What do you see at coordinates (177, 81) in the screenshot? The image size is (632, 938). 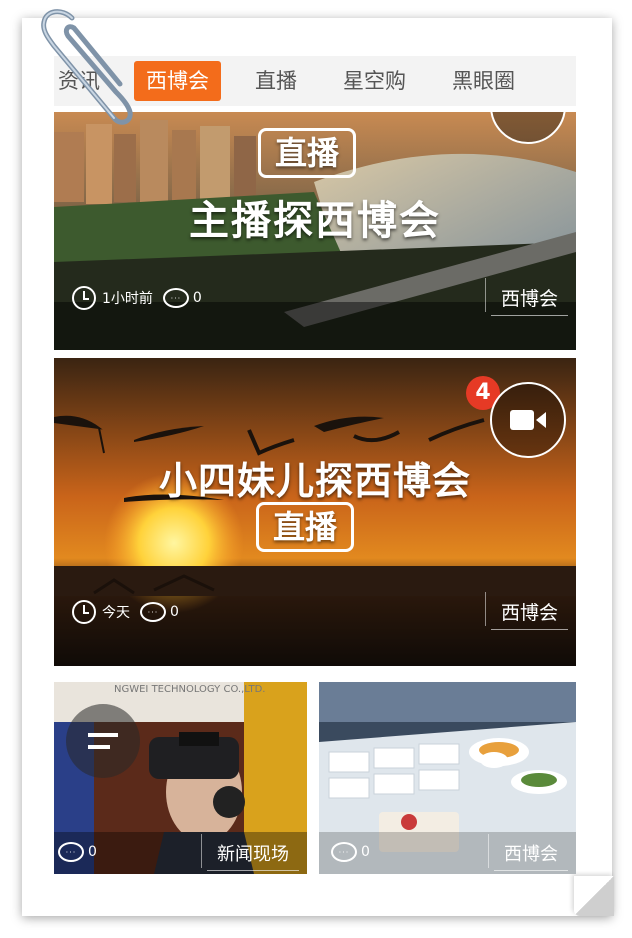 I see `tab-xibohui: 西博会` at bounding box center [177, 81].